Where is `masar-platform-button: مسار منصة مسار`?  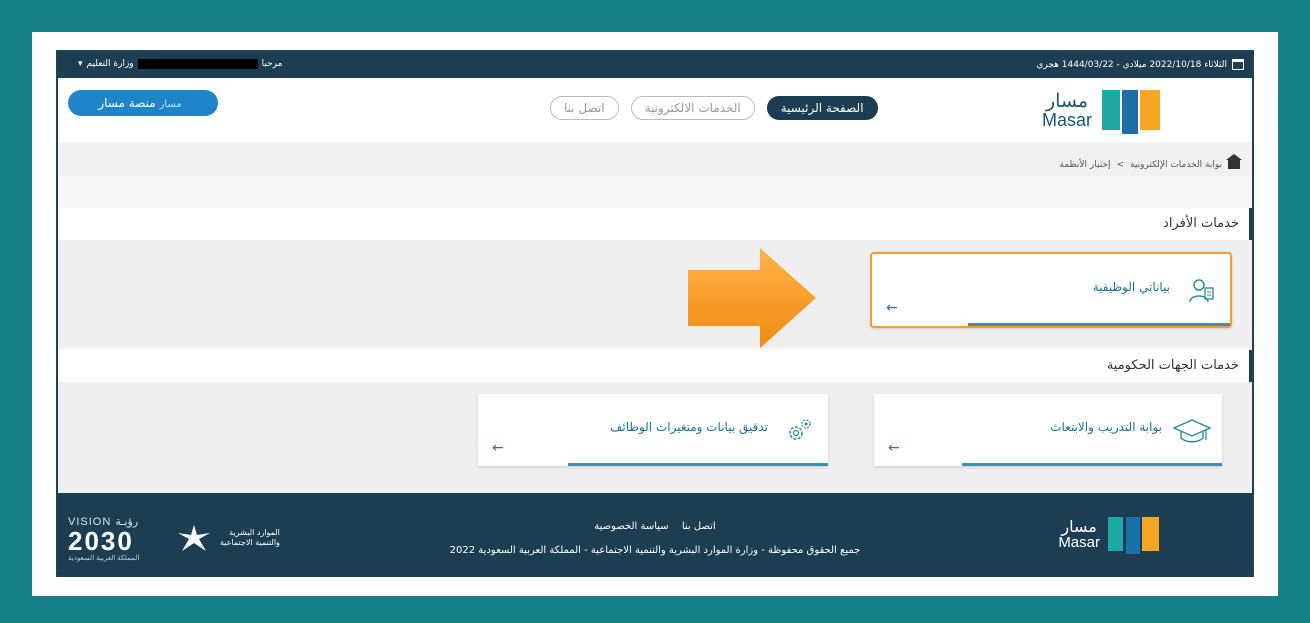
masar-platform-button: مسار منصة مسار is located at coordinates (143, 103).